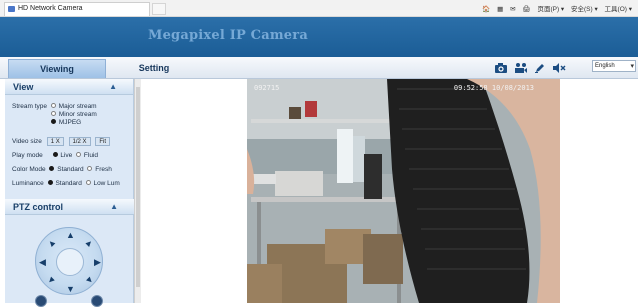 The width and height of the screenshot is (638, 307). What do you see at coordinates (53, 122) in the screenshot?
I see `radio-mjpeg` at bounding box center [53, 122].